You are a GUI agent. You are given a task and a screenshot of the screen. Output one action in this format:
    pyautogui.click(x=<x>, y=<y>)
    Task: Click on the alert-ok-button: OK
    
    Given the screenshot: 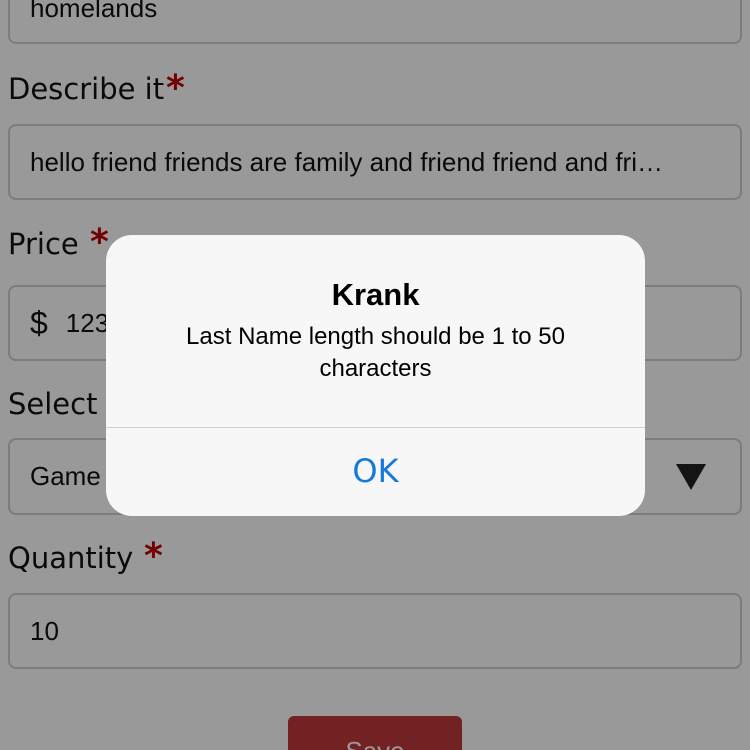 What is the action you would take?
    pyautogui.click(x=375, y=472)
    